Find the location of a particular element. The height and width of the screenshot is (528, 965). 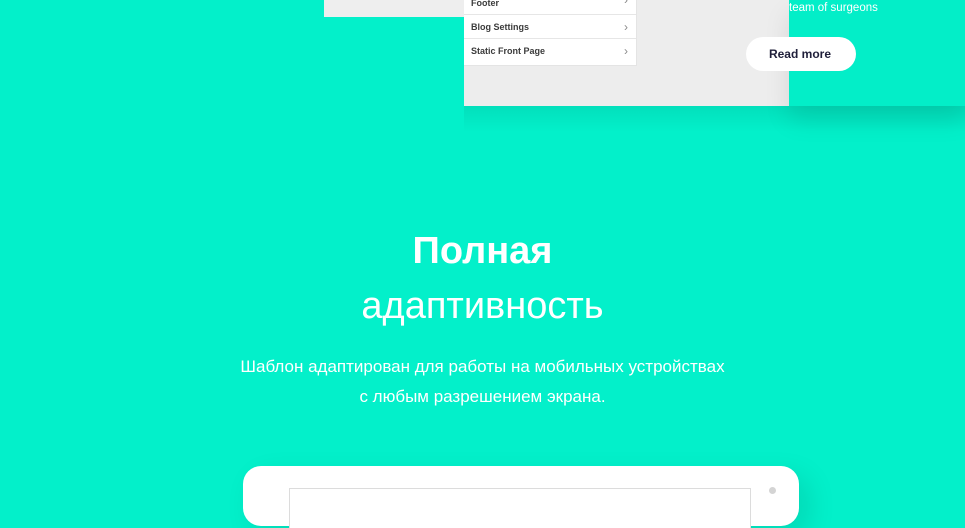

section-title-line1: Полная is located at coordinates (482, 251).